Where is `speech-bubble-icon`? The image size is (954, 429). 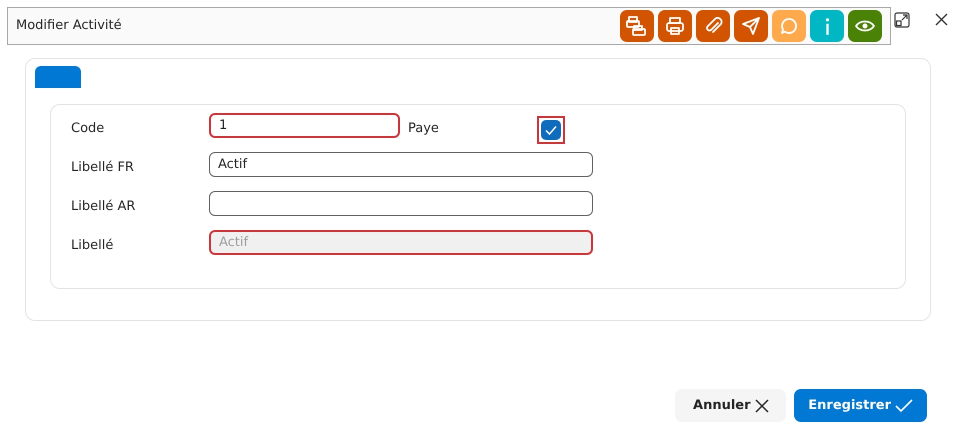 speech-bubble-icon is located at coordinates (789, 26).